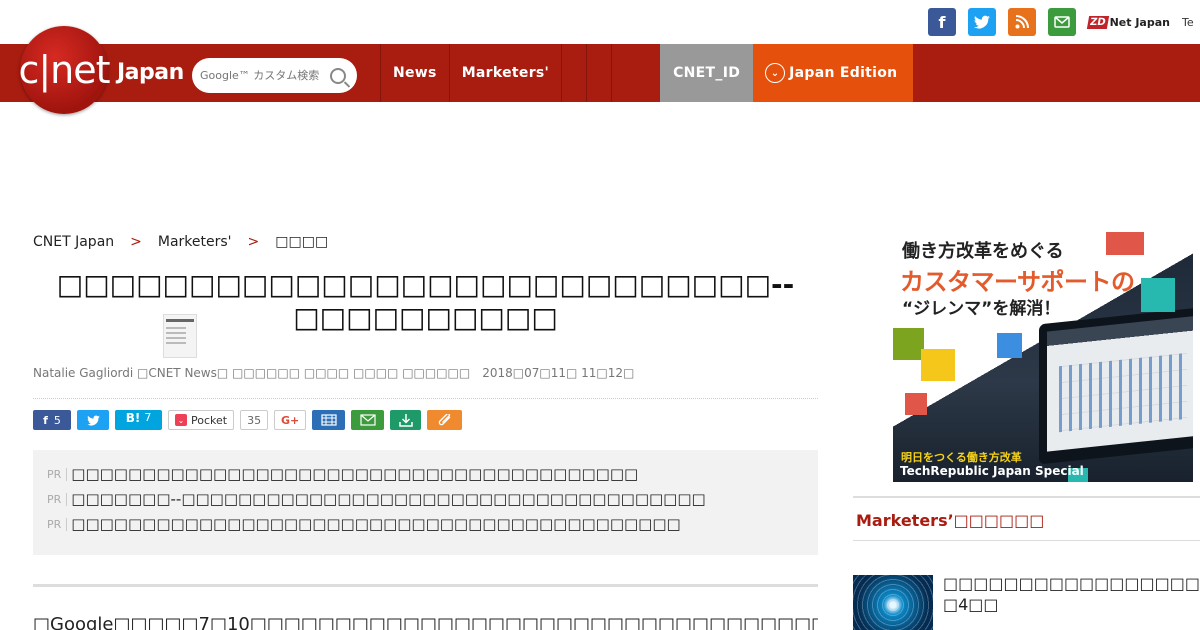 Image resolution: width=1200 pixels, height=630 pixels. I want to click on breadcrumb-item: □□□□, so click(301, 242).